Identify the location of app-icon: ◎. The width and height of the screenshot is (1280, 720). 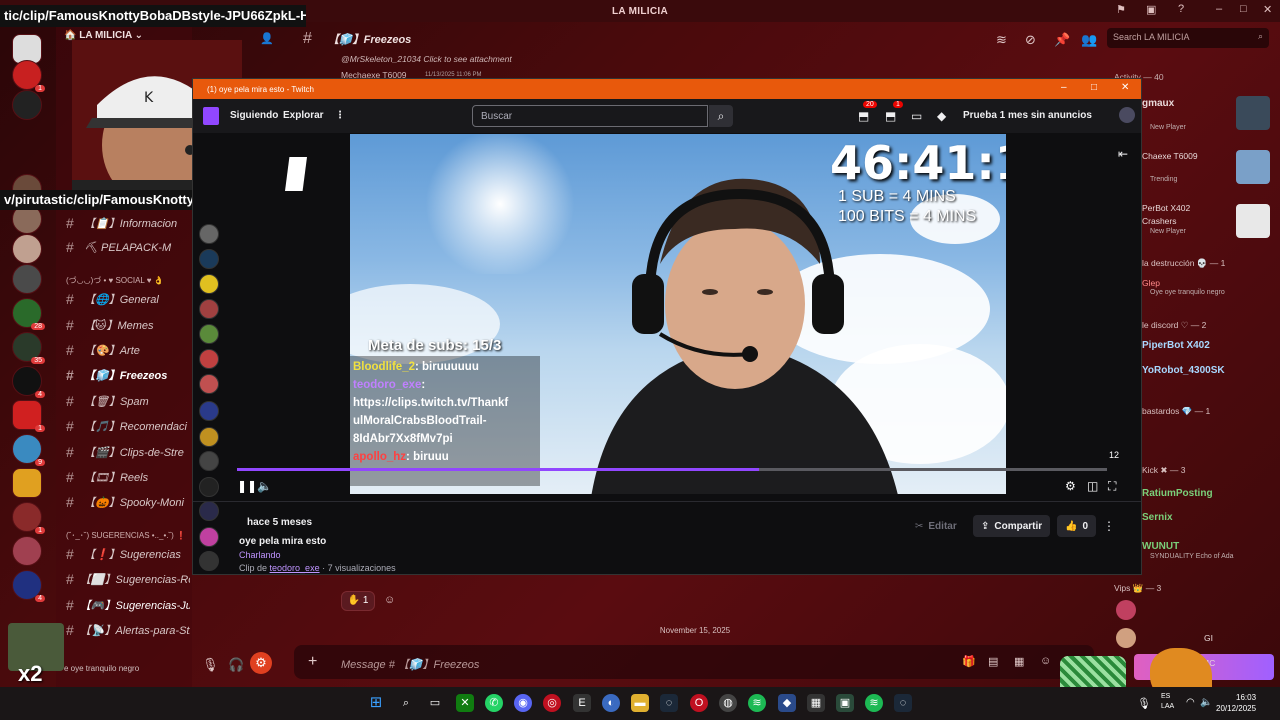
(552, 703).